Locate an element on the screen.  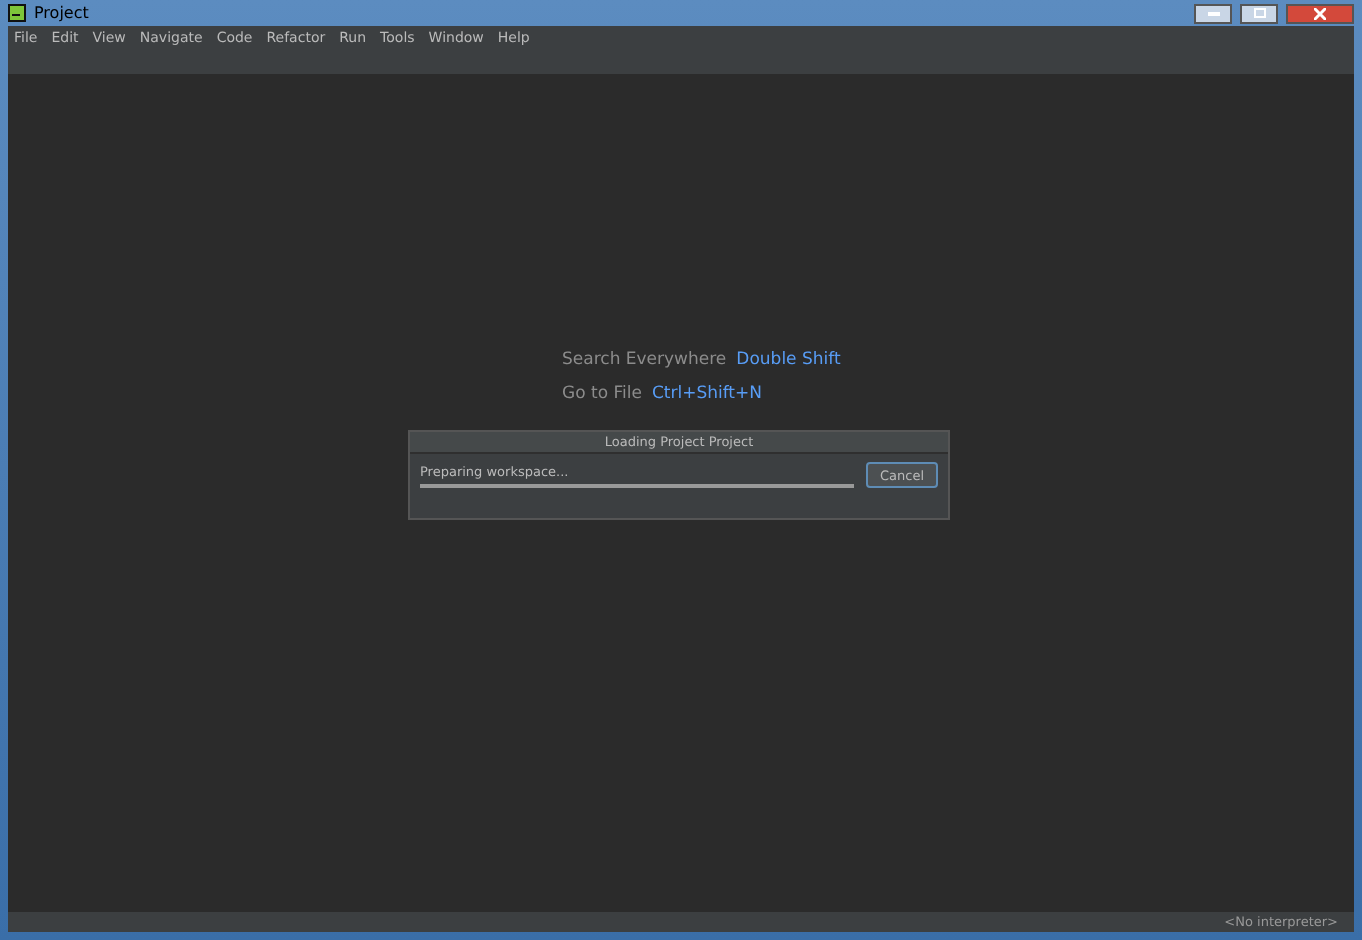
minimize-button is located at coordinates (1213, 13).